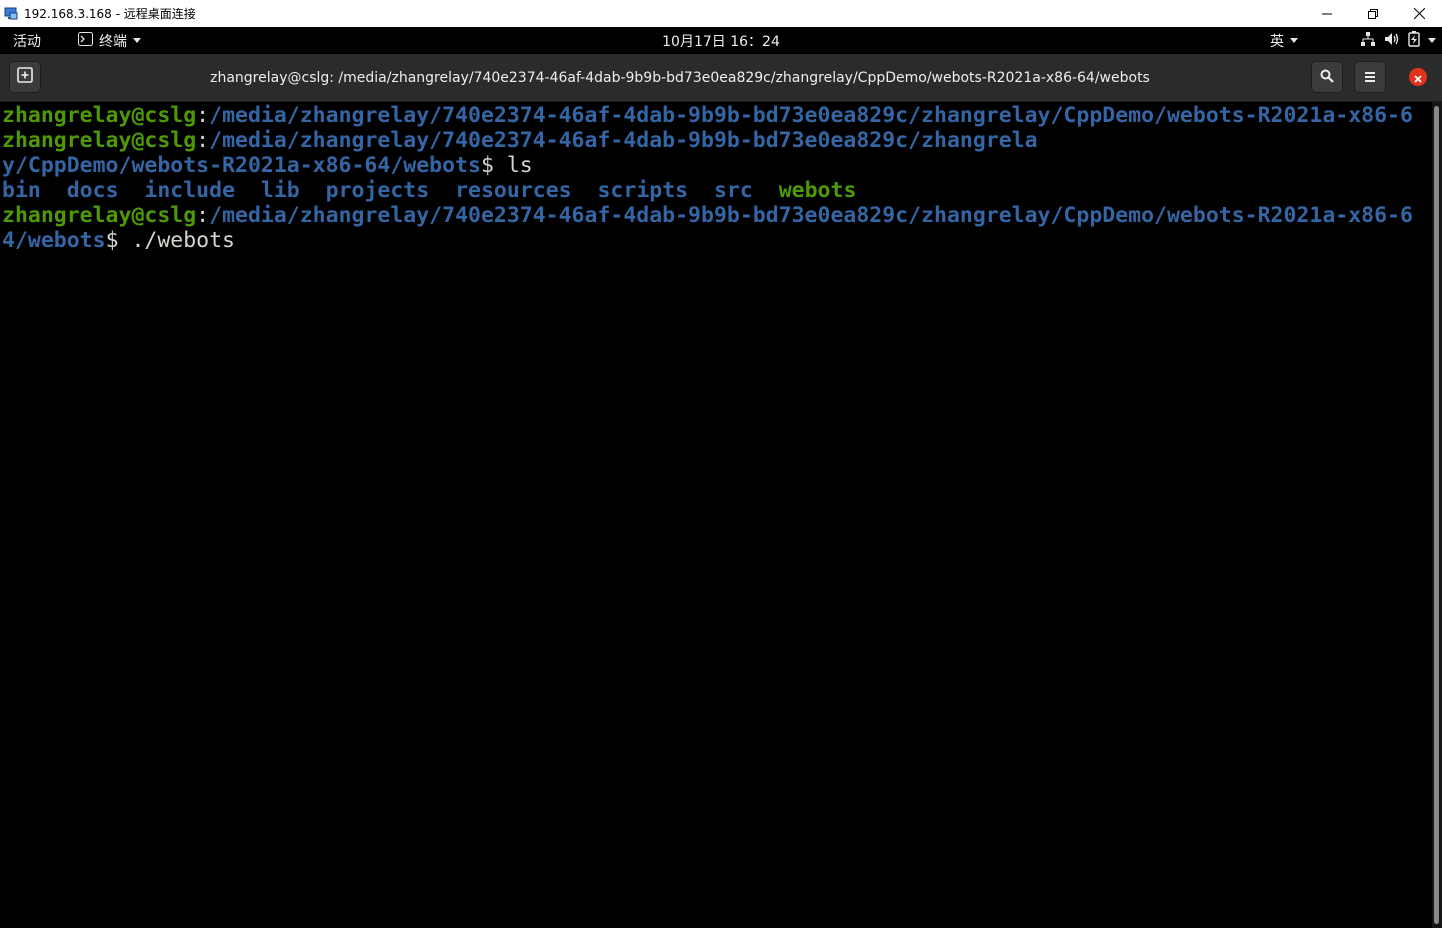  What do you see at coordinates (280, 190) in the screenshot?
I see `ls-dir-entry: lib` at bounding box center [280, 190].